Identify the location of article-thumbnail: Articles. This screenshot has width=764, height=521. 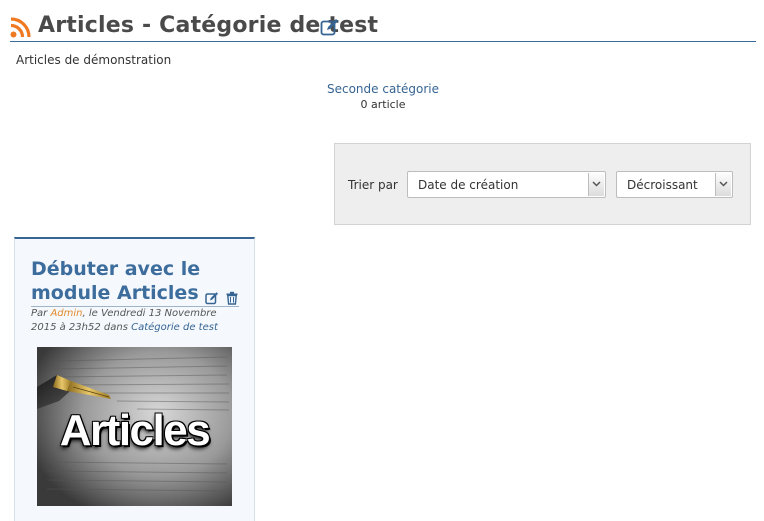
(134, 426).